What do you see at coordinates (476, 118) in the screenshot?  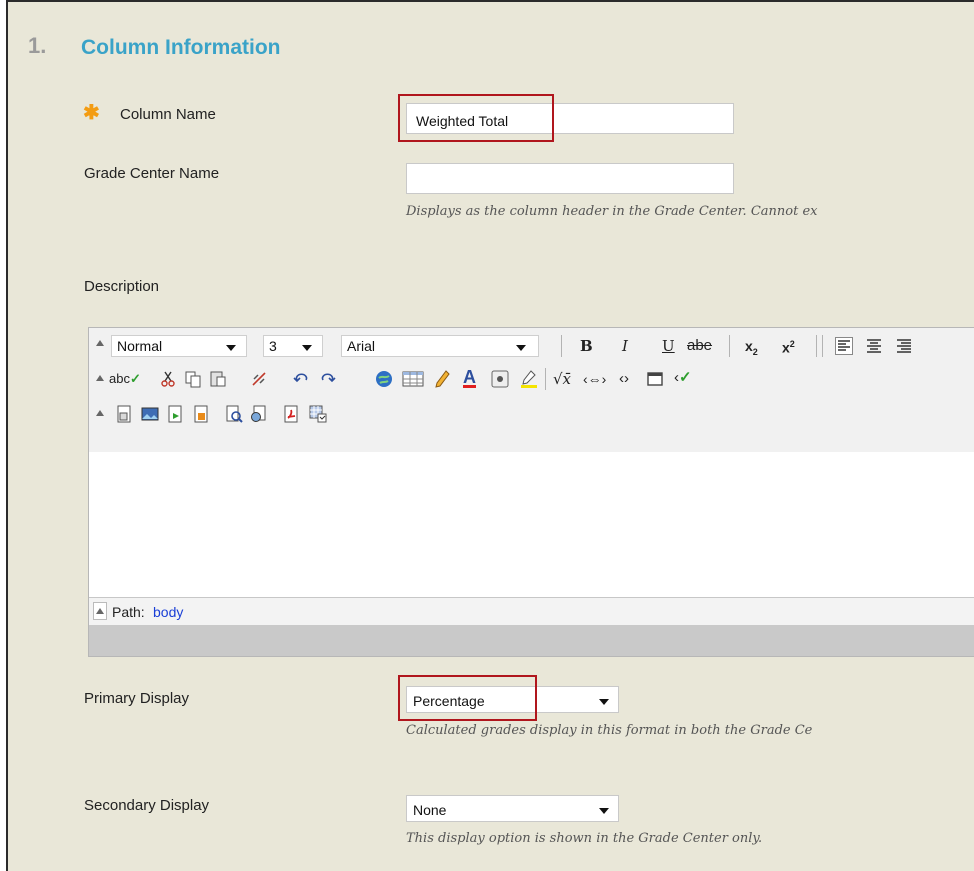 I see `column-name-highlight` at bounding box center [476, 118].